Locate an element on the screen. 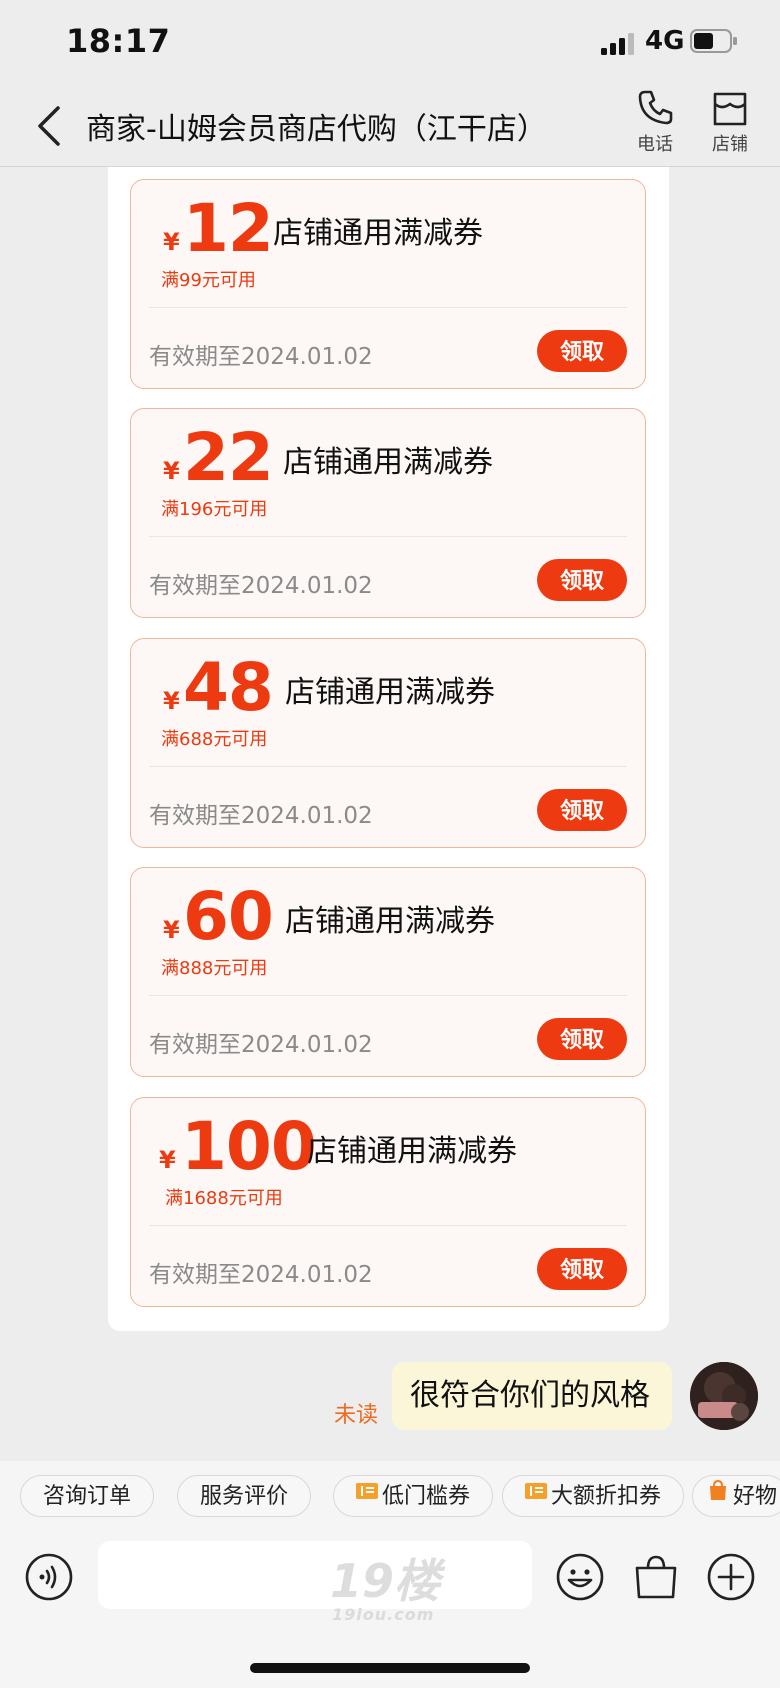  avatar-image is located at coordinates (724, 1396).